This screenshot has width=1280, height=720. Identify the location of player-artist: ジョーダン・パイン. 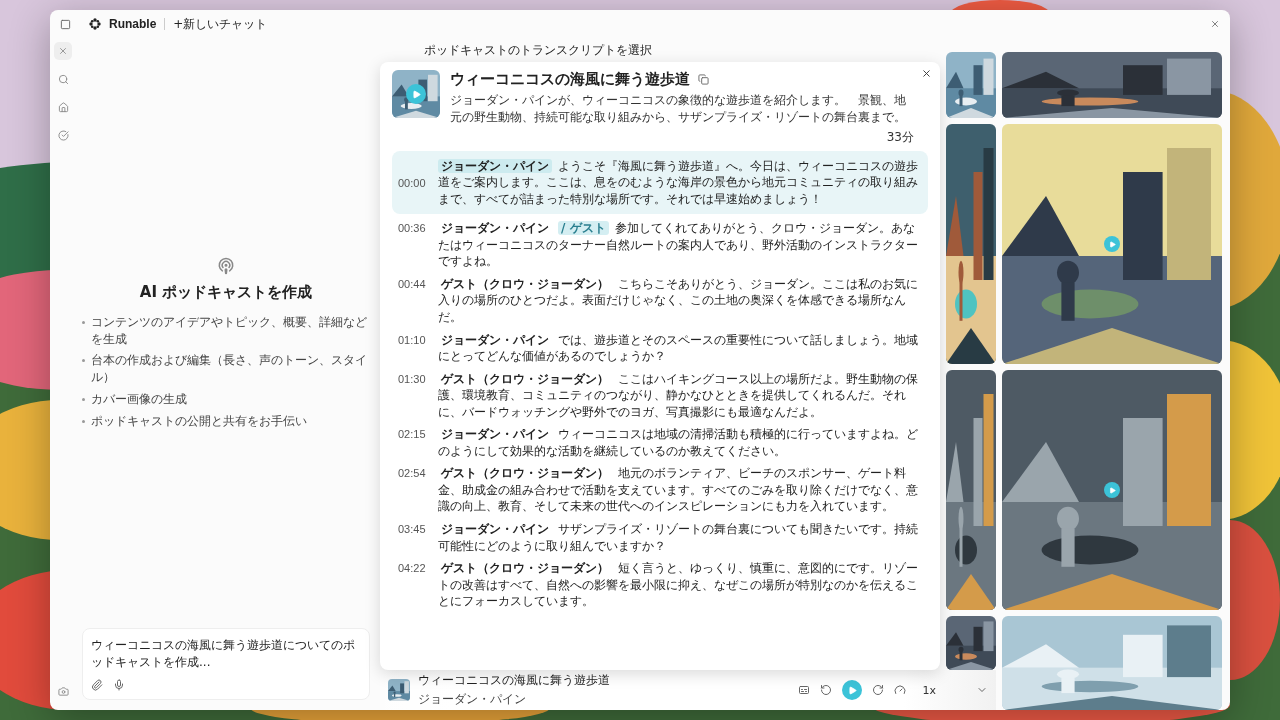
(472, 699).